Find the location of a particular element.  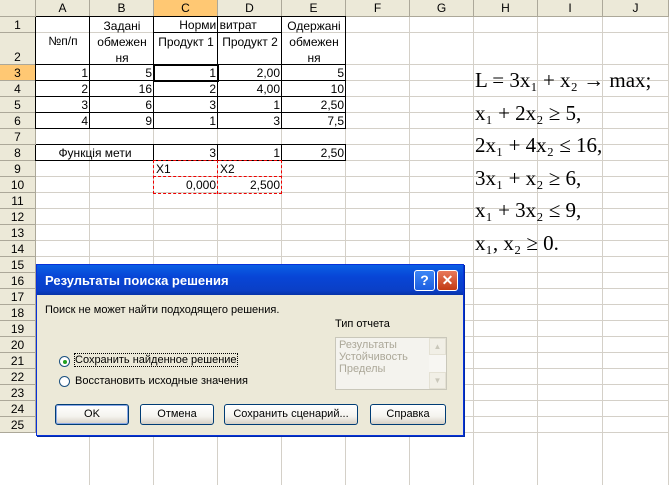

data-cell: 10 is located at coordinates (314, 90).